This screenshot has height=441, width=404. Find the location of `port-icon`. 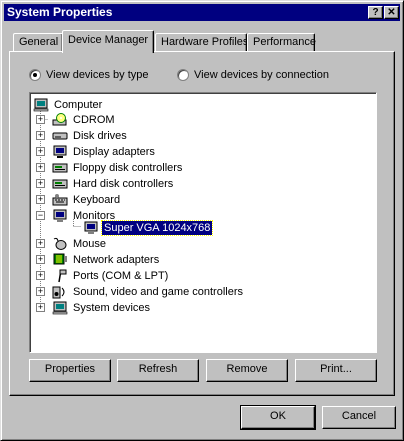

port-icon is located at coordinates (62, 275).